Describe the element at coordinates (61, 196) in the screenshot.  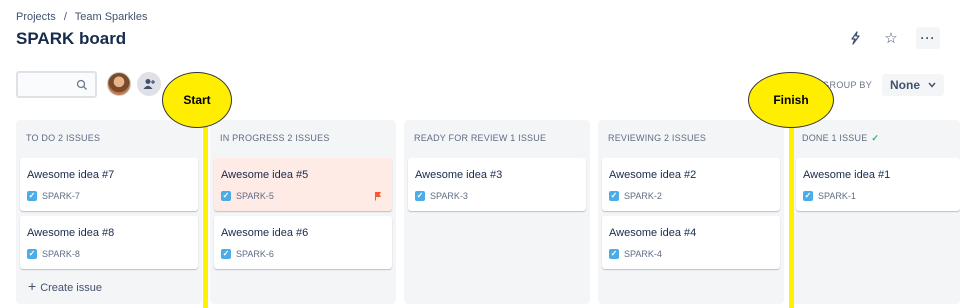
I see `issue-key: SPARK-7` at that location.